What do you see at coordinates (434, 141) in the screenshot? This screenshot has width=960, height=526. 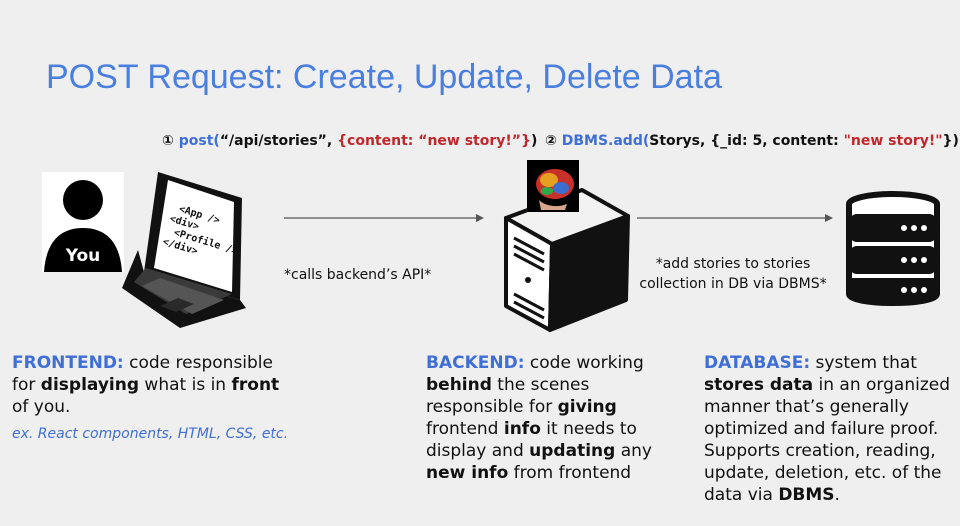 I see `post-body: {content: “new story!”}` at bounding box center [434, 141].